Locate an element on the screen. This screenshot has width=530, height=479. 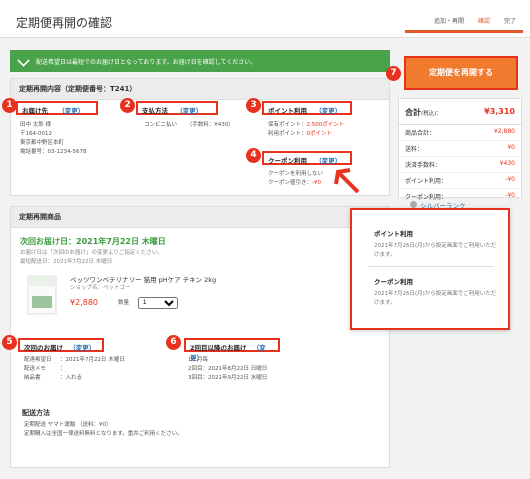
points-row-label: ポイント利用： is located at coordinates (426, 181).